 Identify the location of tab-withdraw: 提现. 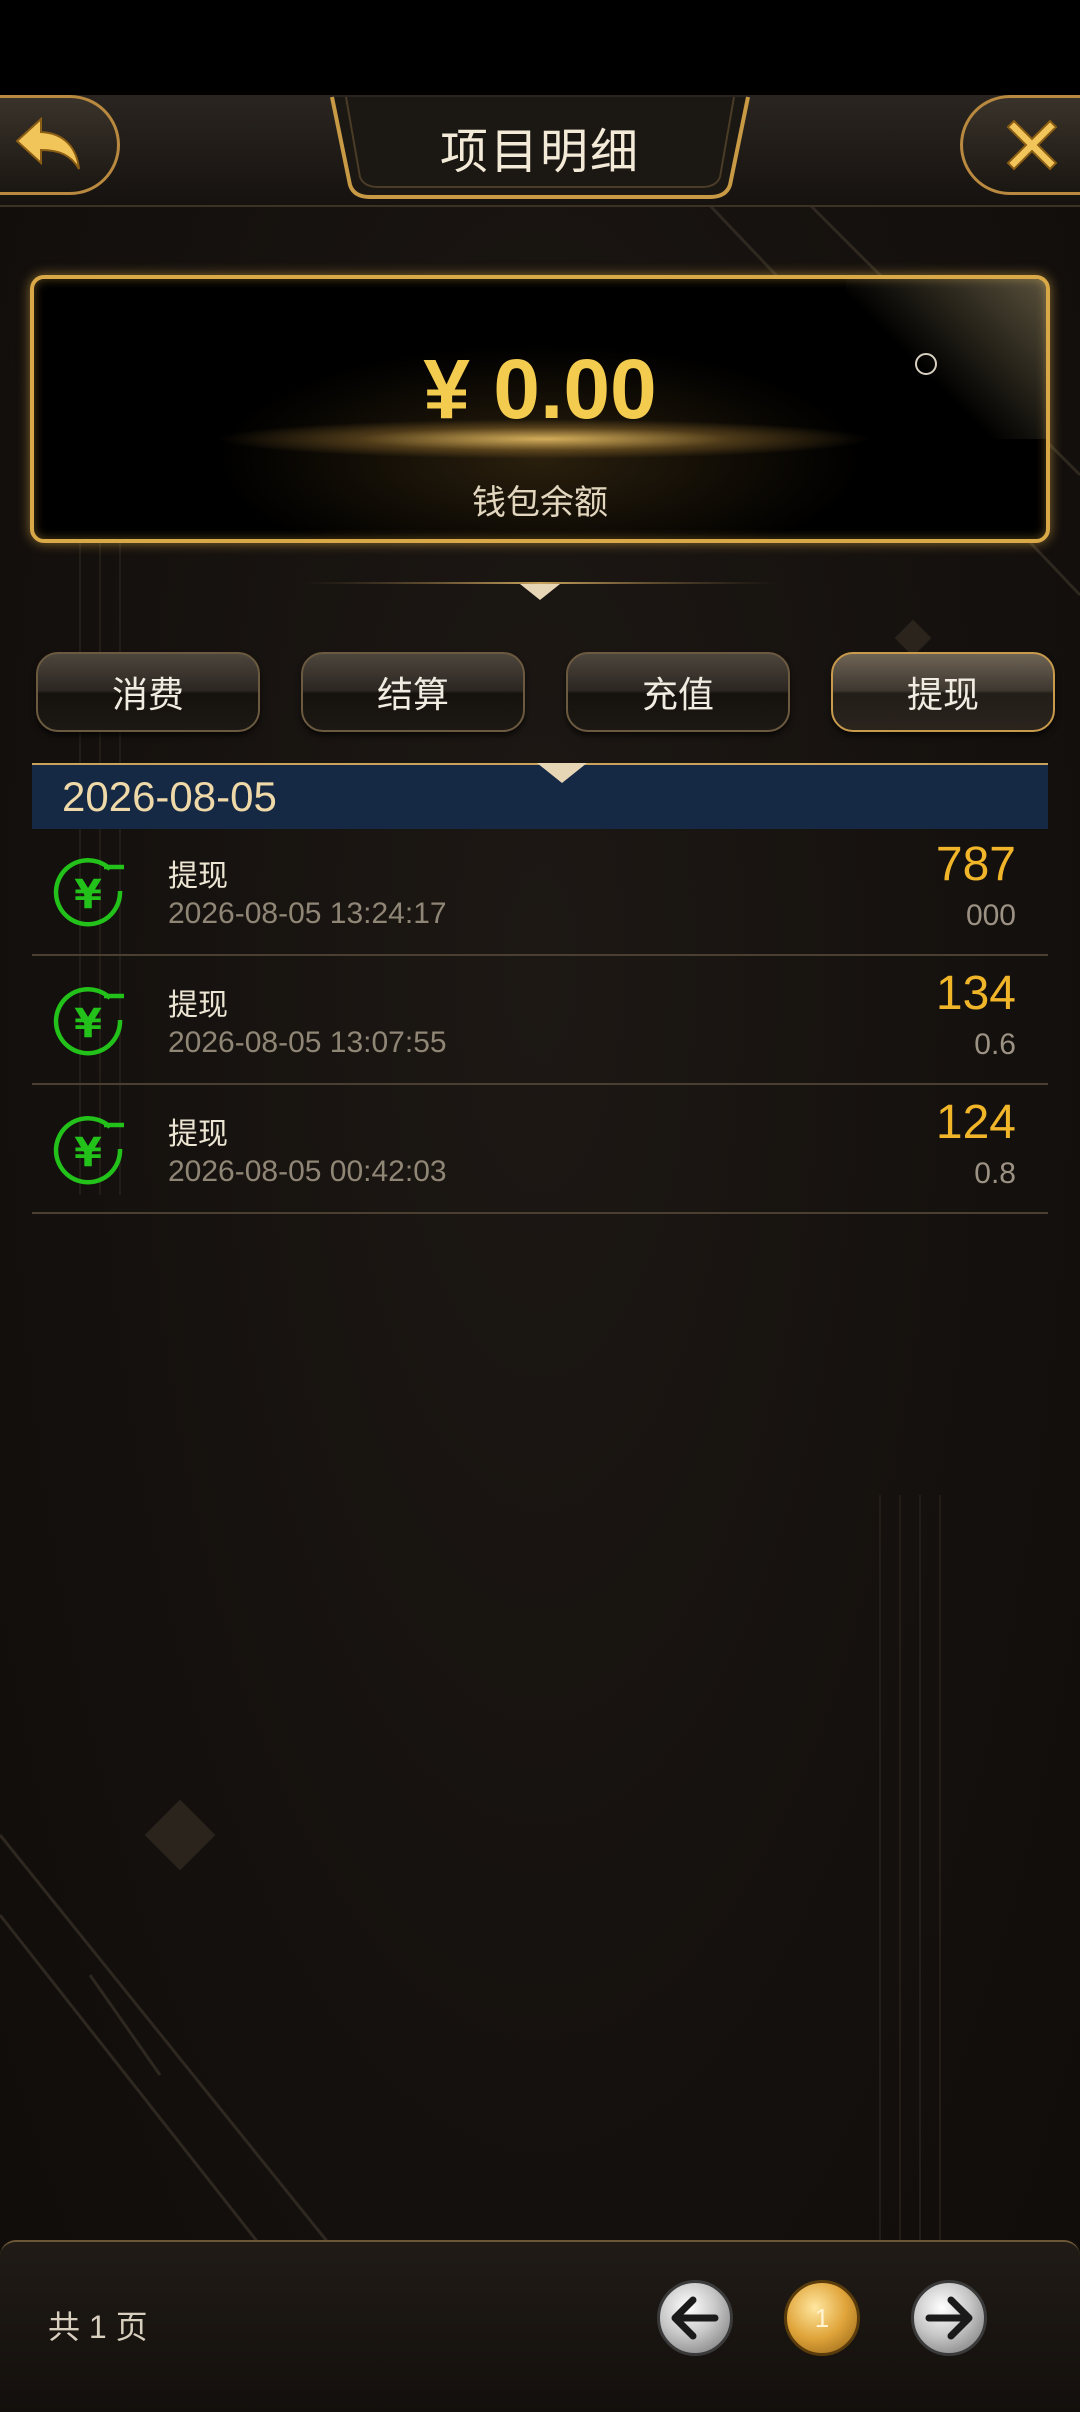
(943, 692).